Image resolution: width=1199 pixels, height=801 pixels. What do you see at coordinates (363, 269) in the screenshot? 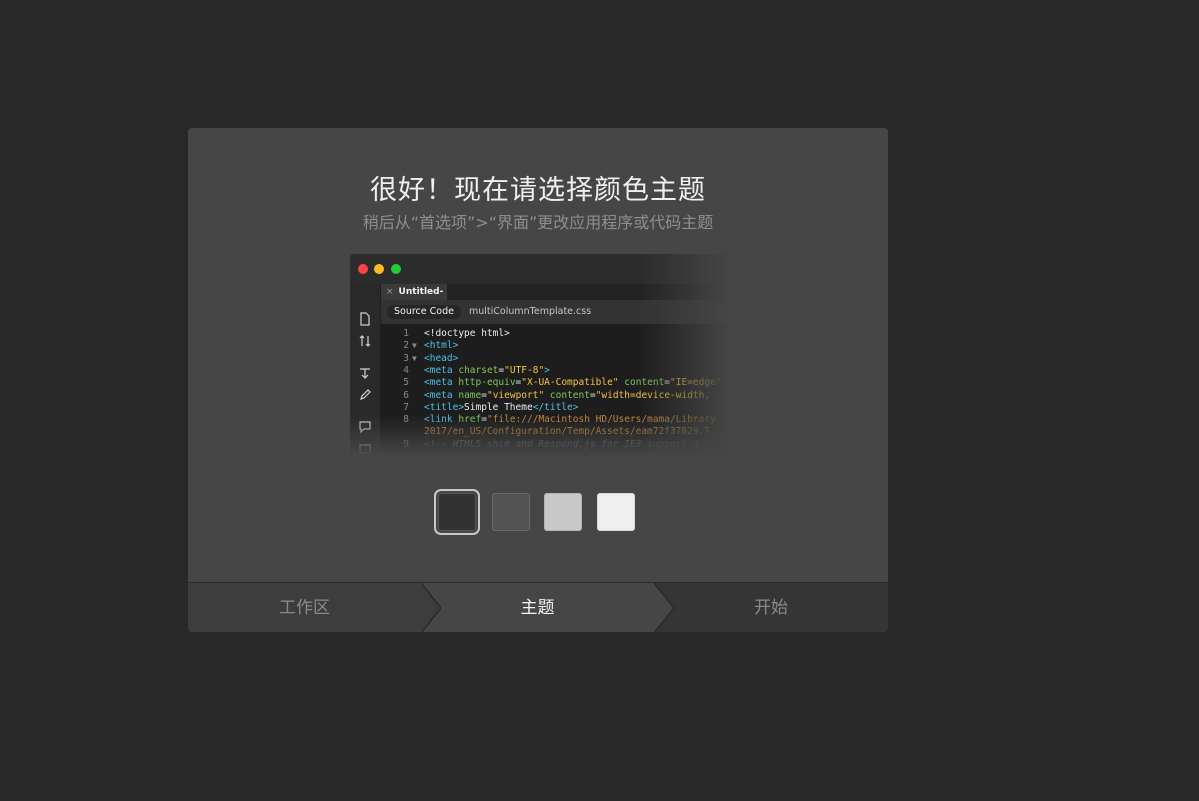
I see `close-dot-icon` at bounding box center [363, 269].